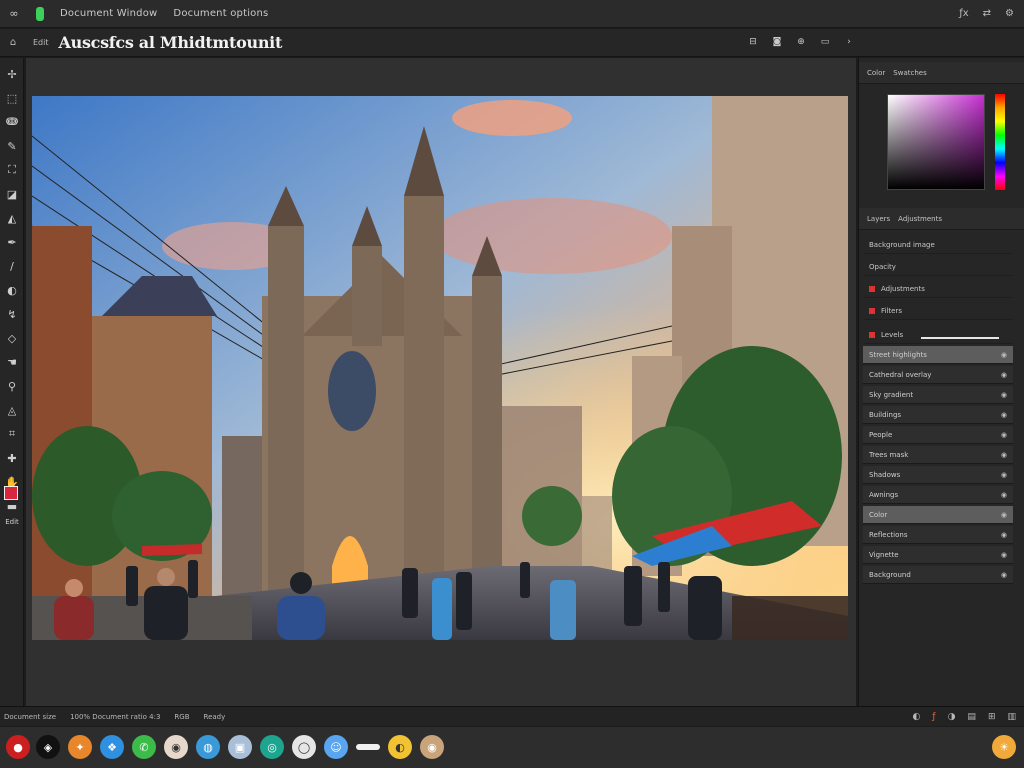 This screenshot has width=1024, height=768. Describe the element at coordinates (144, 747) in the screenshot. I see `messages-dock-icon: ✆` at that location.